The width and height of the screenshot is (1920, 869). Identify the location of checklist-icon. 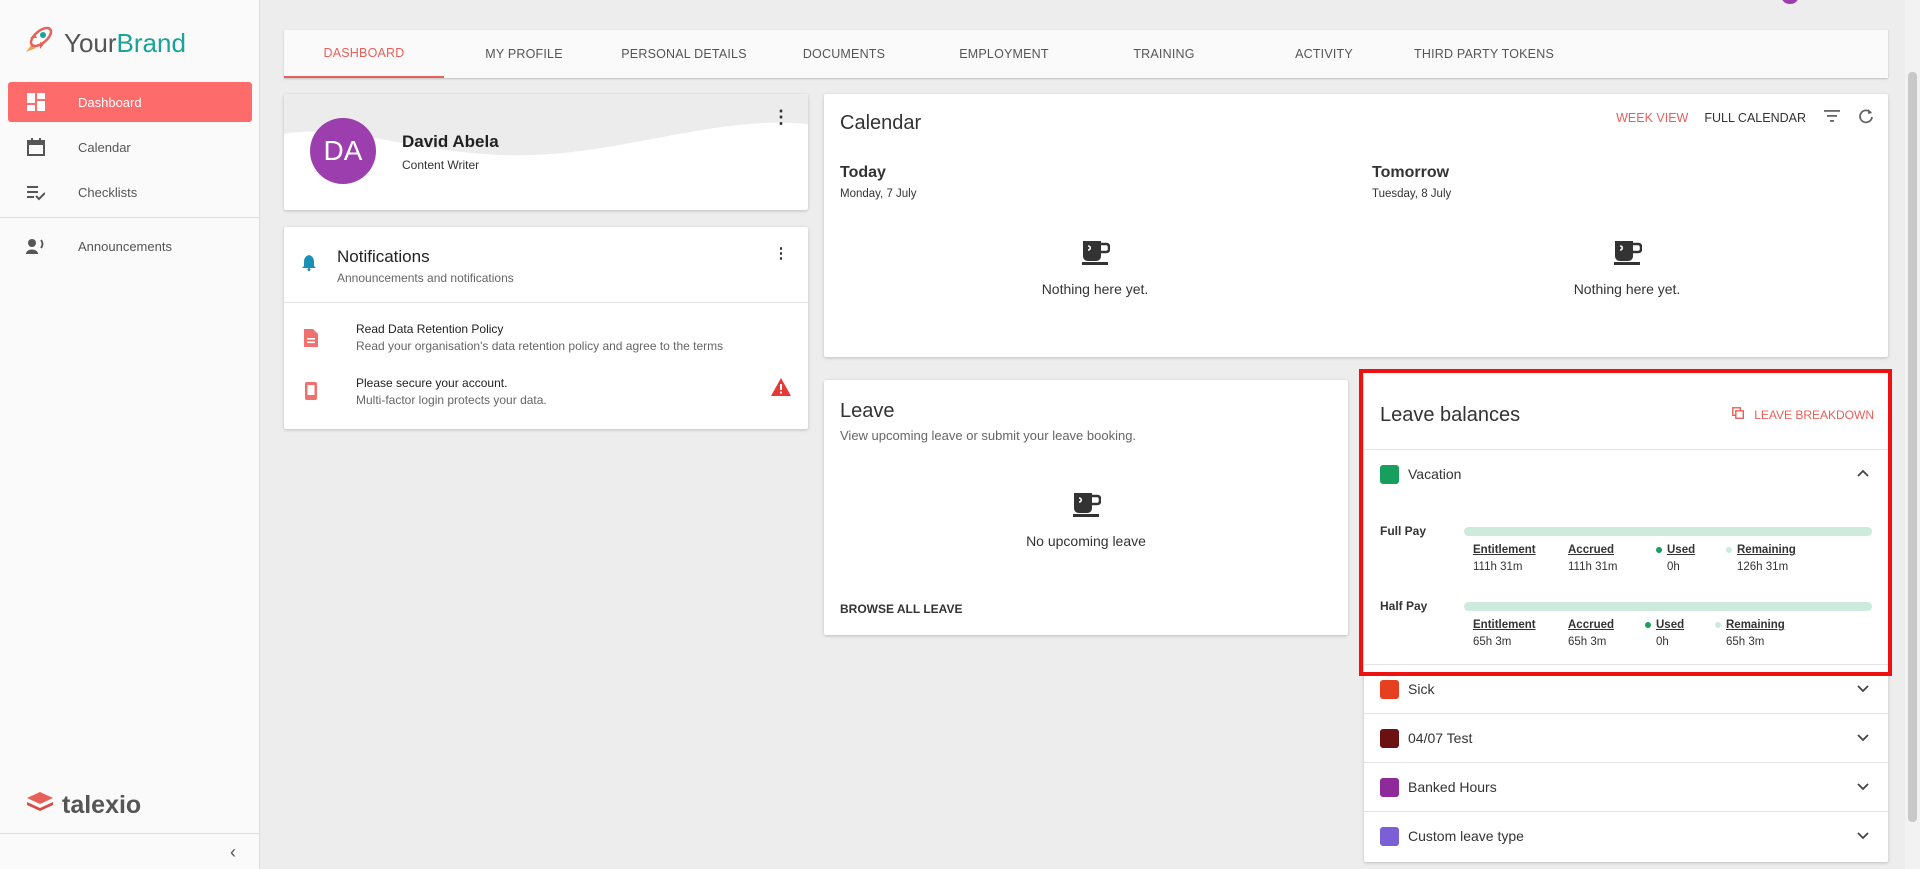
(36, 192).